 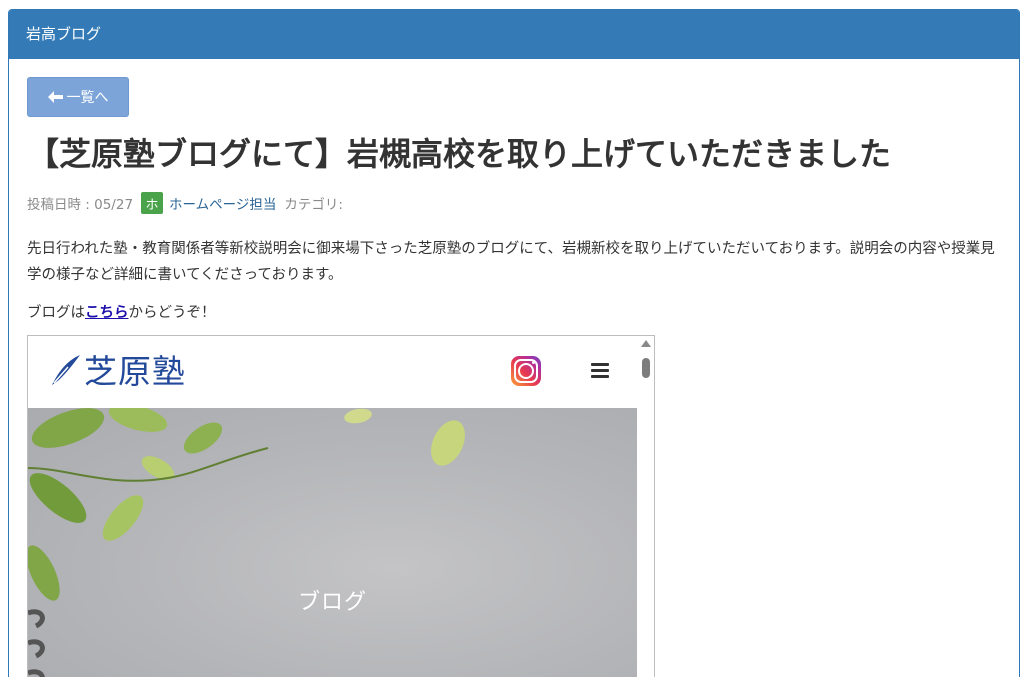 I want to click on back-to-list-button: 一覧へ, so click(x=78, y=97).